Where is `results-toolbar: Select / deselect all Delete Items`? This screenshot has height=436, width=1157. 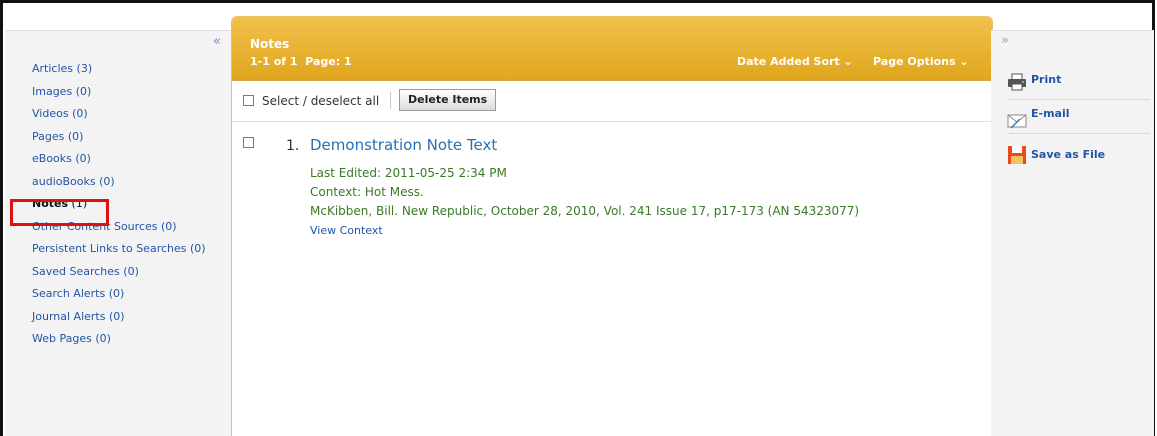
results-toolbar: Select / deselect all Delete Items is located at coordinates (612, 101).